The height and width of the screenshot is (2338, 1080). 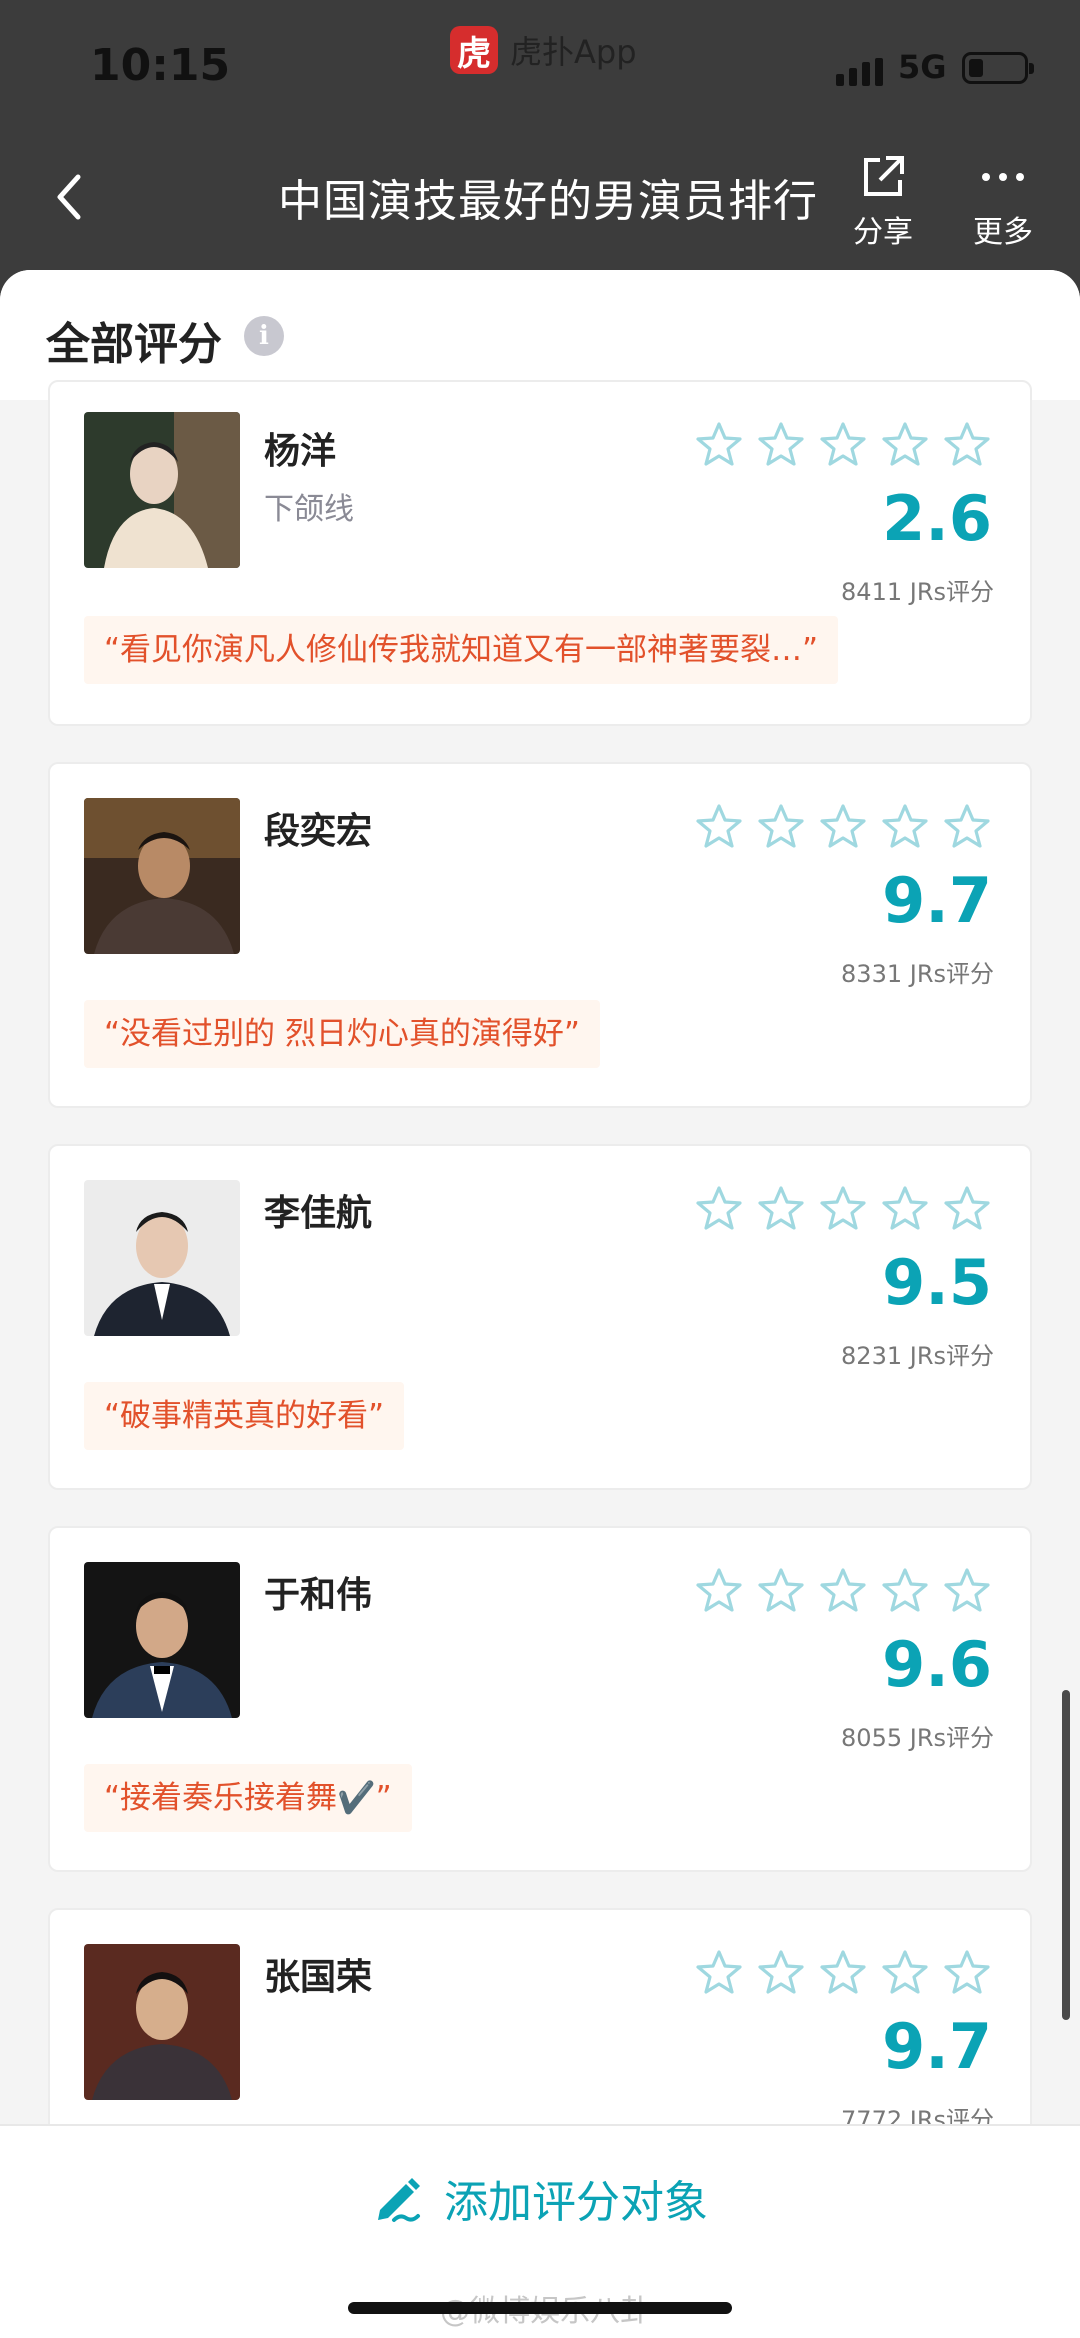 What do you see at coordinates (917, 1738) in the screenshot?
I see `rating-count: 8055 JRs评分` at bounding box center [917, 1738].